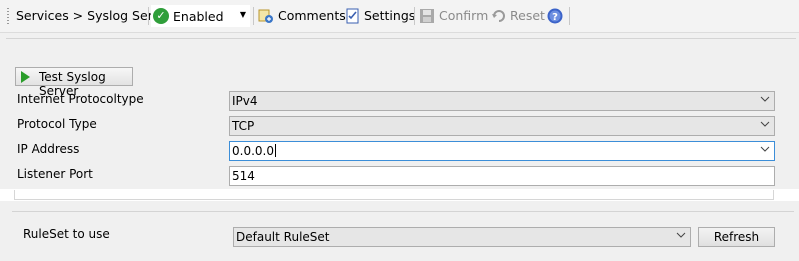 The height and width of the screenshot is (261, 799). What do you see at coordinates (502, 126) in the screenshot?
I see `protocol-type-select: TCP` at bounding box center [502, 126].